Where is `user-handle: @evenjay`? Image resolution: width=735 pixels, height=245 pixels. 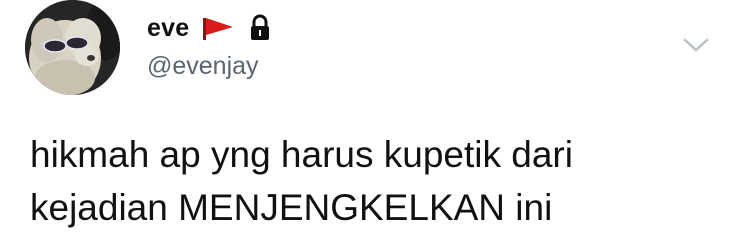
user-handle: @evenjay is located at coordinates (203, 66).